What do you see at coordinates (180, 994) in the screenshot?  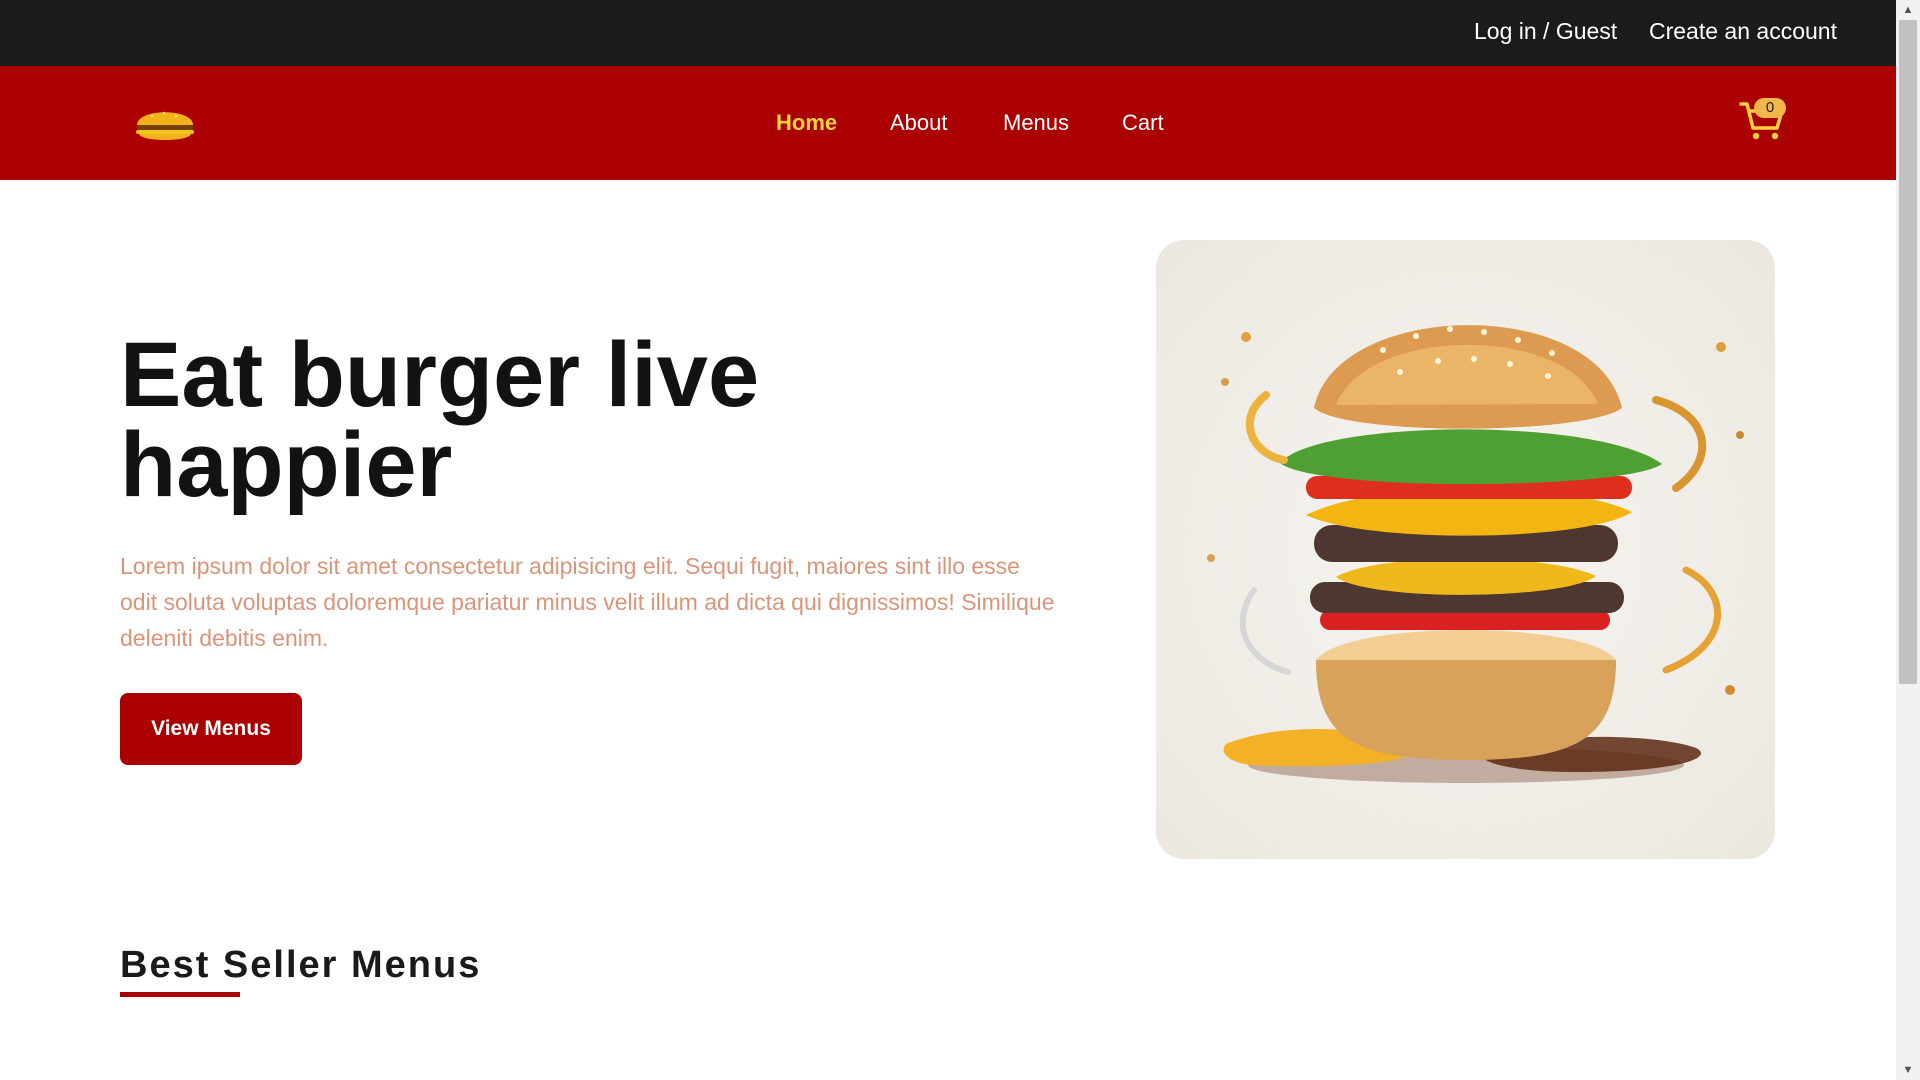 I see `section-title-underline` at bounding box center [180, 994].